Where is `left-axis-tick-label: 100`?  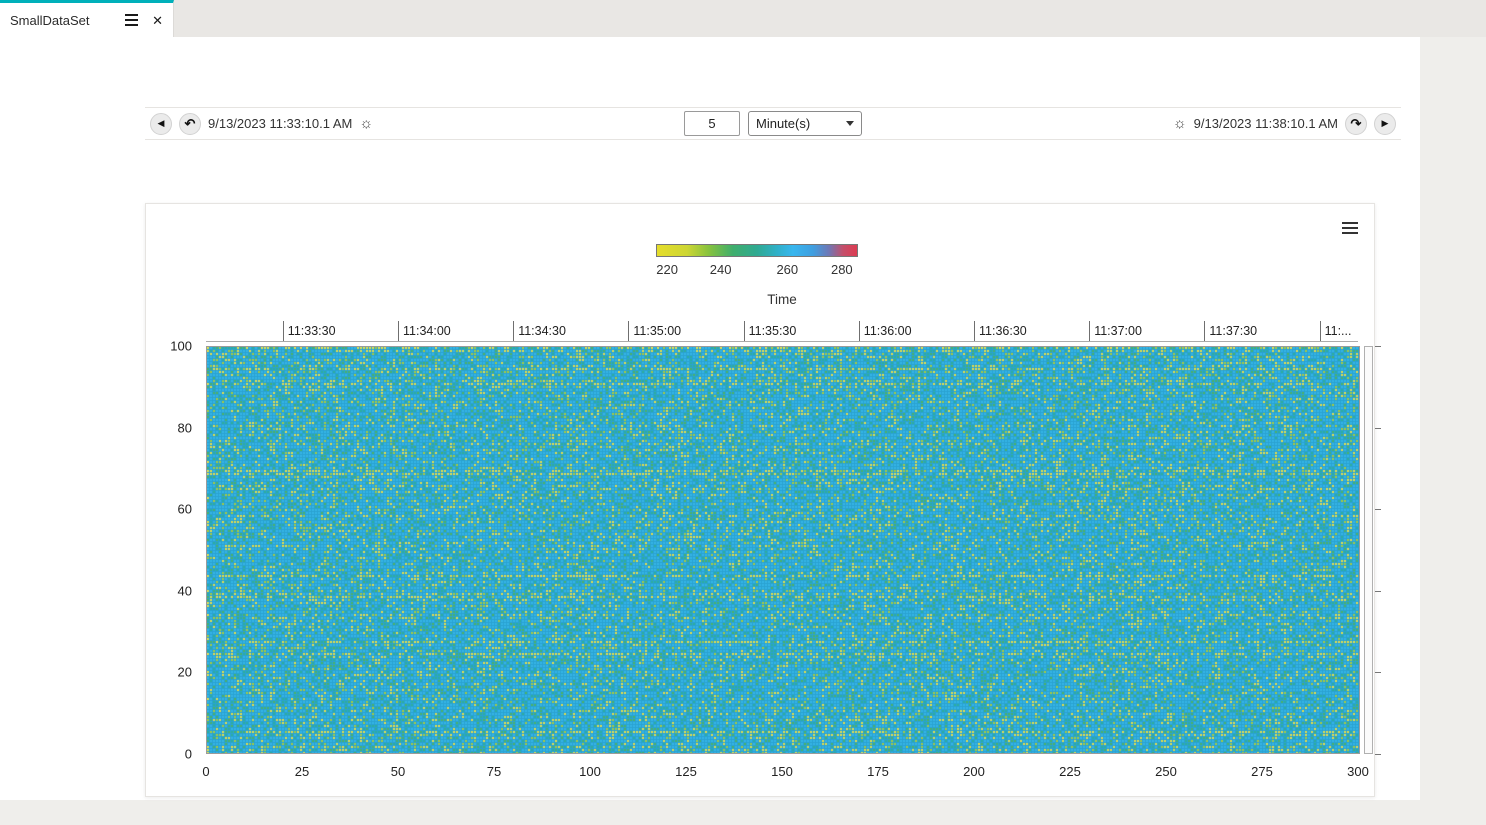 left-axis-tick-label: 100 is located at coordinates (181, 346).